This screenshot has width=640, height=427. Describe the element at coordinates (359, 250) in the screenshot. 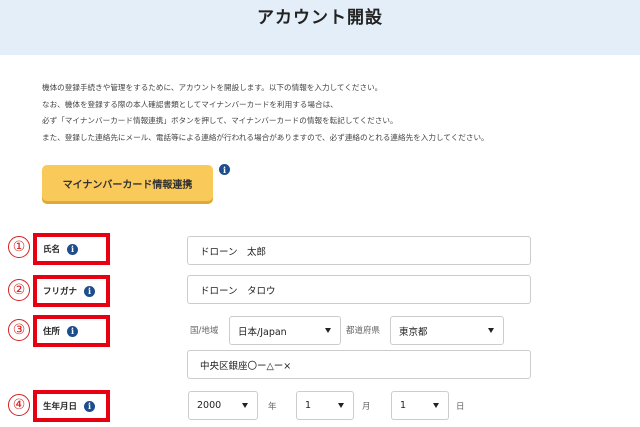

I see `name-input: ドローン 太郎` at that location.